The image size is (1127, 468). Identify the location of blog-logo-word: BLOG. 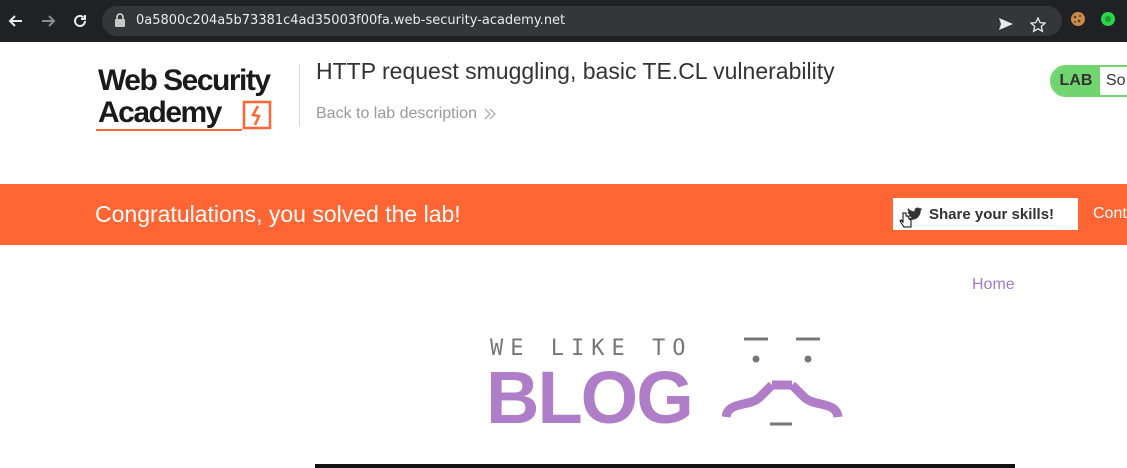
(590, 397).